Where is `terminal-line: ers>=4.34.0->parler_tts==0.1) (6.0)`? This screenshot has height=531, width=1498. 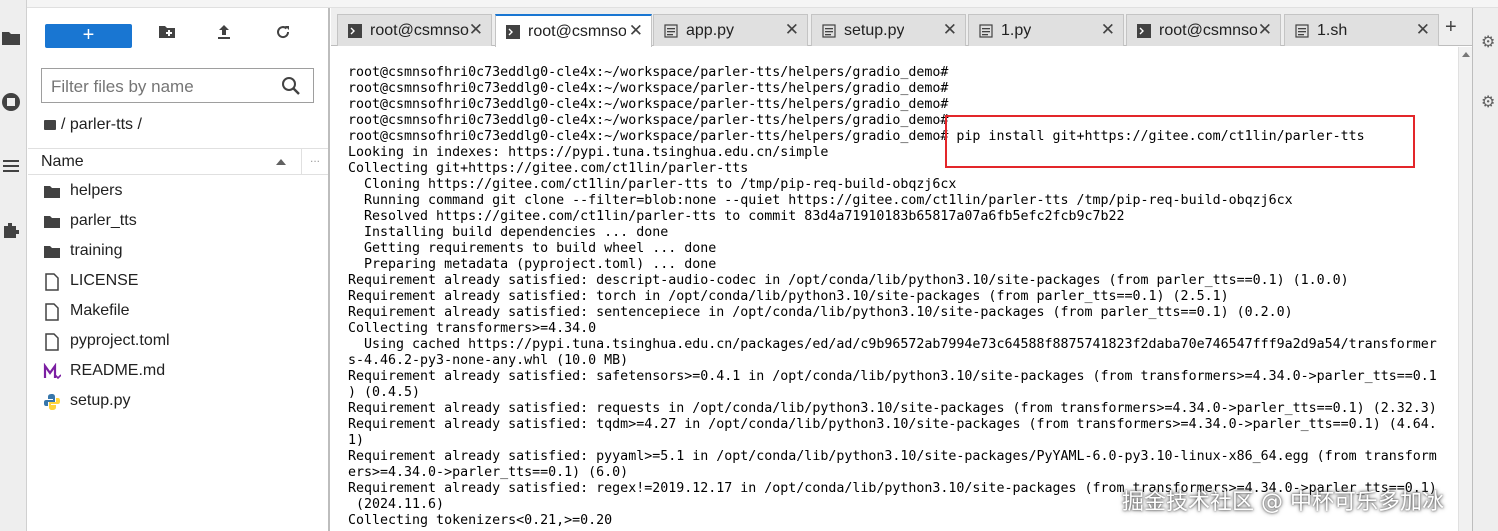 terminal-line: ers>=4.34.0->parler_tts==0.1) (6.0) is located at coordinates (488, 472).